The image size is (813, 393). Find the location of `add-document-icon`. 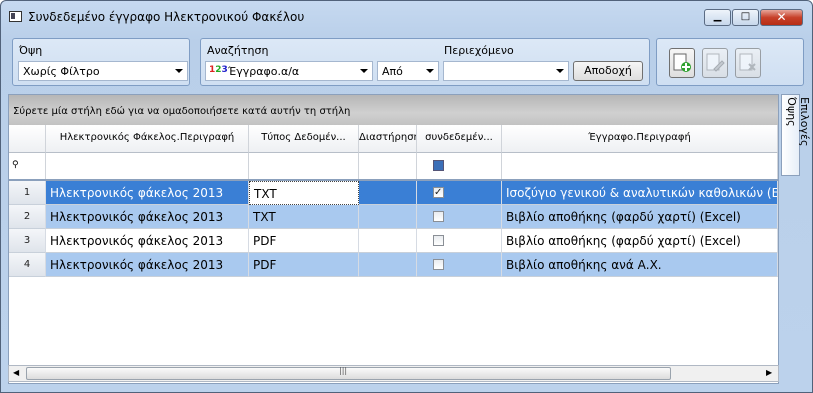

add-document-icon is located at coordinates (682, 62).